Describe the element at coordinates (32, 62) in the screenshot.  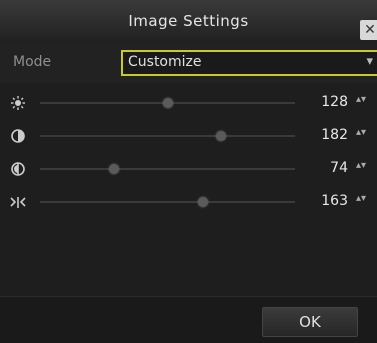
I see `mode-label: Mode` at that location.